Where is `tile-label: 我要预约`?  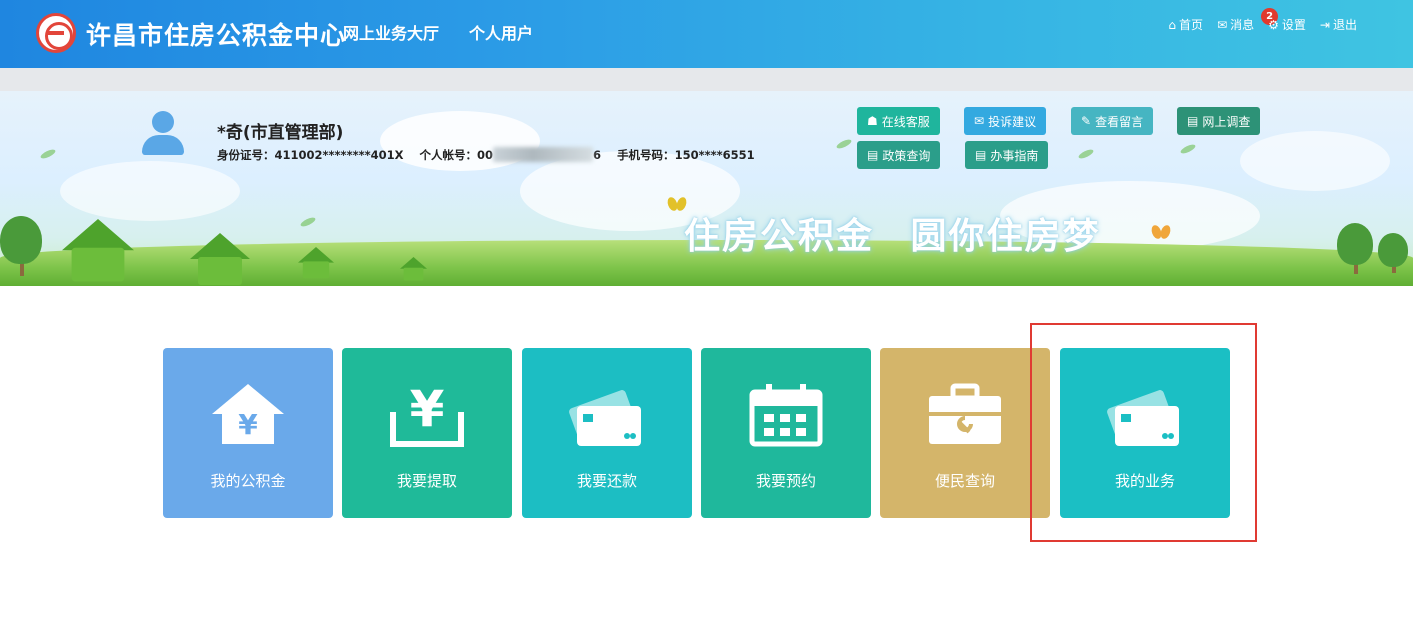
tile-label: 我要预约 is located at coordinates (785, 481).